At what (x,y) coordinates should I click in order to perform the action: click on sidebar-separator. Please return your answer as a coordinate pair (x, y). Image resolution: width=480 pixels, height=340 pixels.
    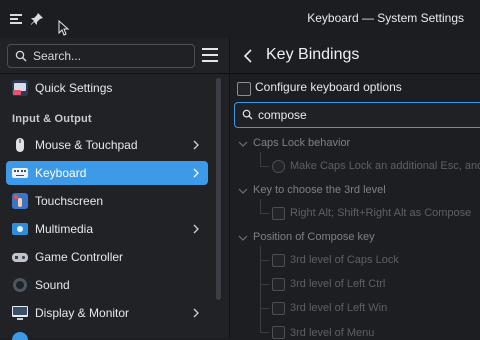
    Looking at the image, I should click on (114, 73).